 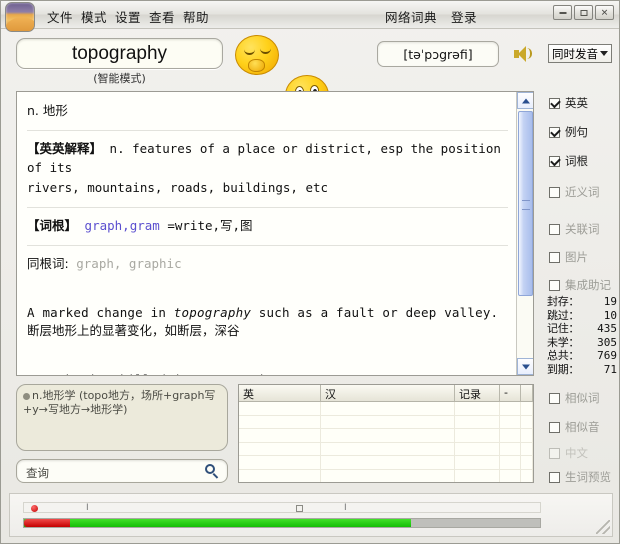 What do you see at coordinates (34, 508) in the screenshot?
I see `timeline-dot-marker` at bounding box center [34, 508].